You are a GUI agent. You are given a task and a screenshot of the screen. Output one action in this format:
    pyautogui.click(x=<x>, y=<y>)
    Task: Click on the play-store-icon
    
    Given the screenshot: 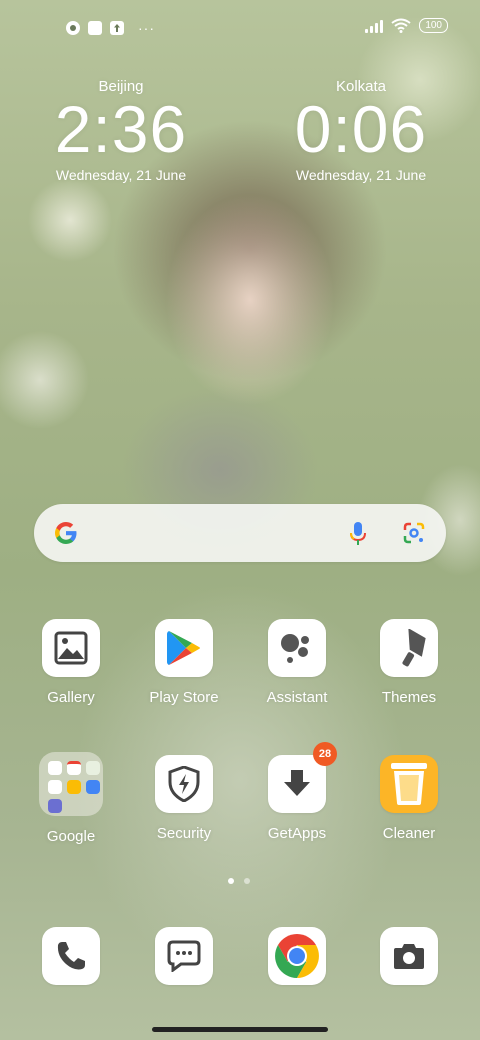 What is the action you would take?
    pyautogui.click(x=184, y=648)
    